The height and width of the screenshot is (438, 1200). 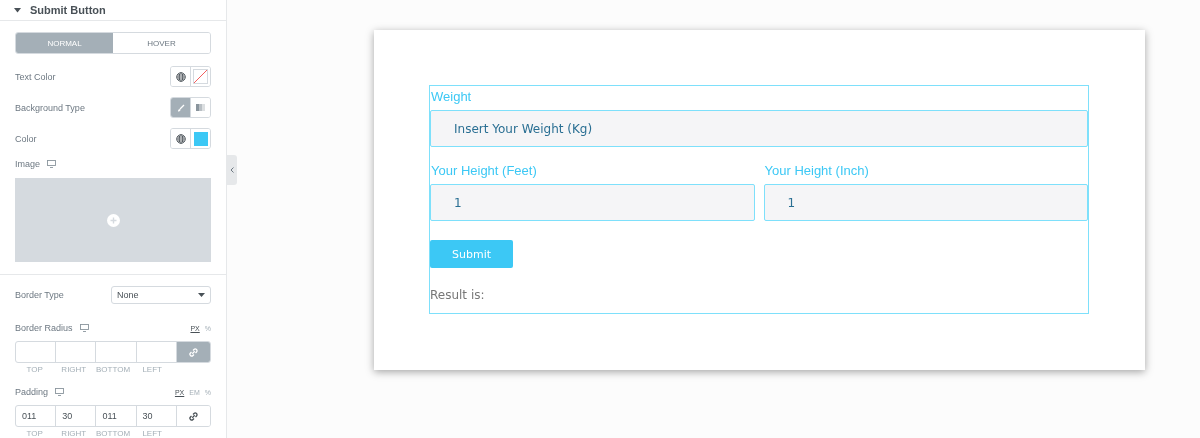 I want to click on plus-icon, so click(x=113, y=220).